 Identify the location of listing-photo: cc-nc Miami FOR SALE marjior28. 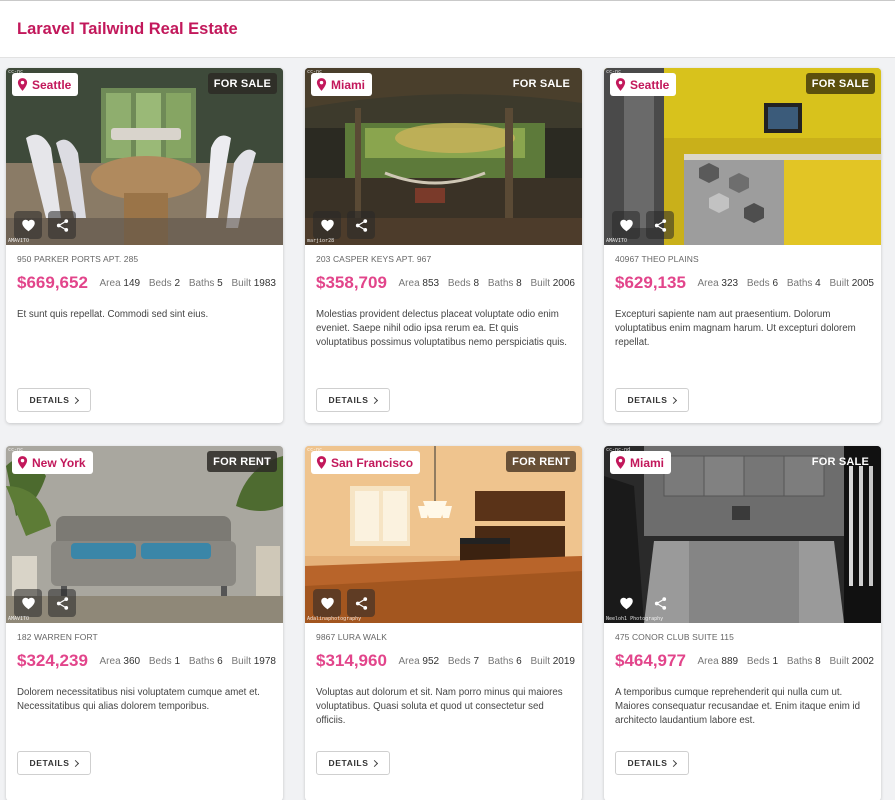
(443, 156).